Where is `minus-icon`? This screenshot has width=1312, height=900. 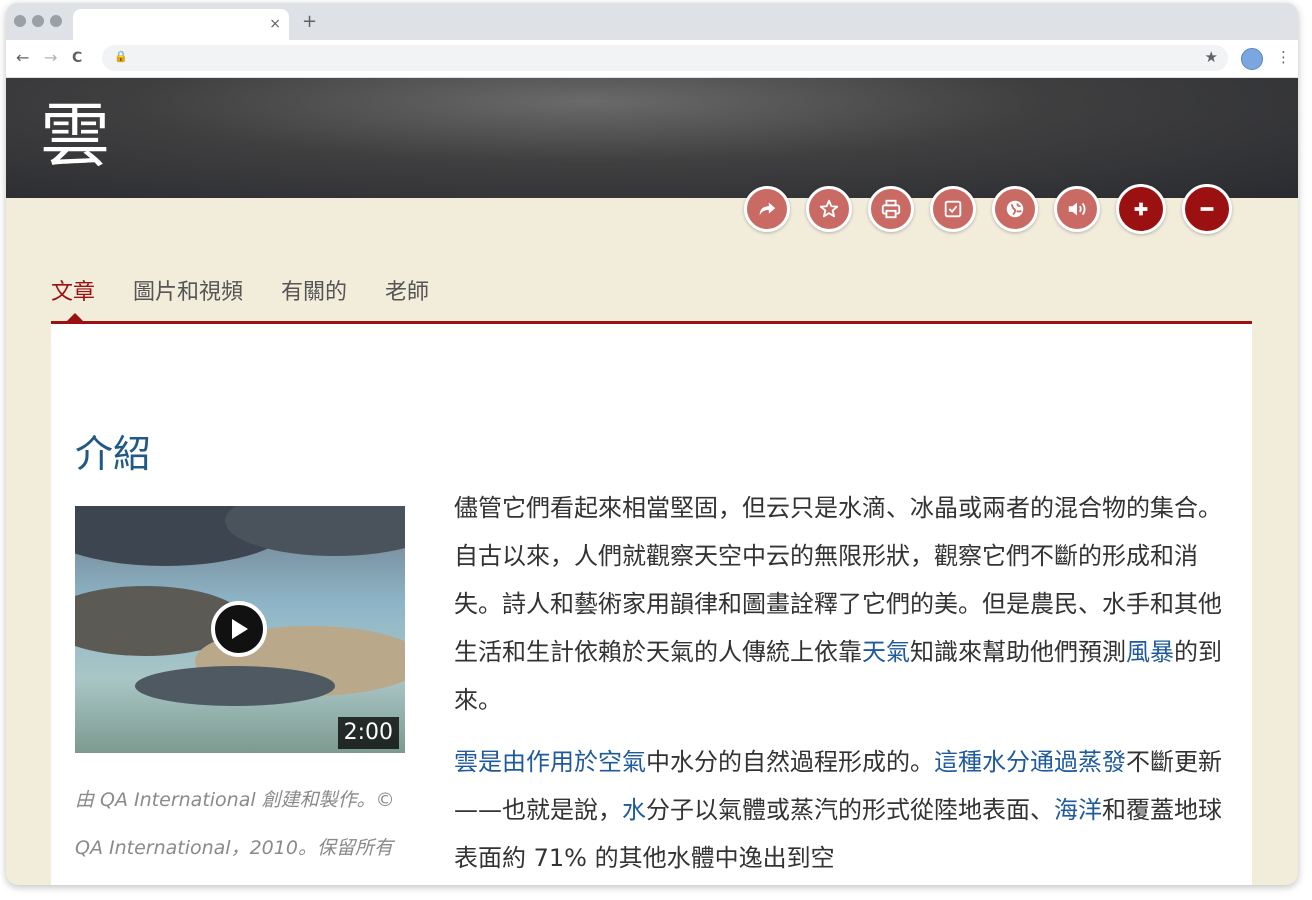
minus-icon is located at coordinates (1207, 209).